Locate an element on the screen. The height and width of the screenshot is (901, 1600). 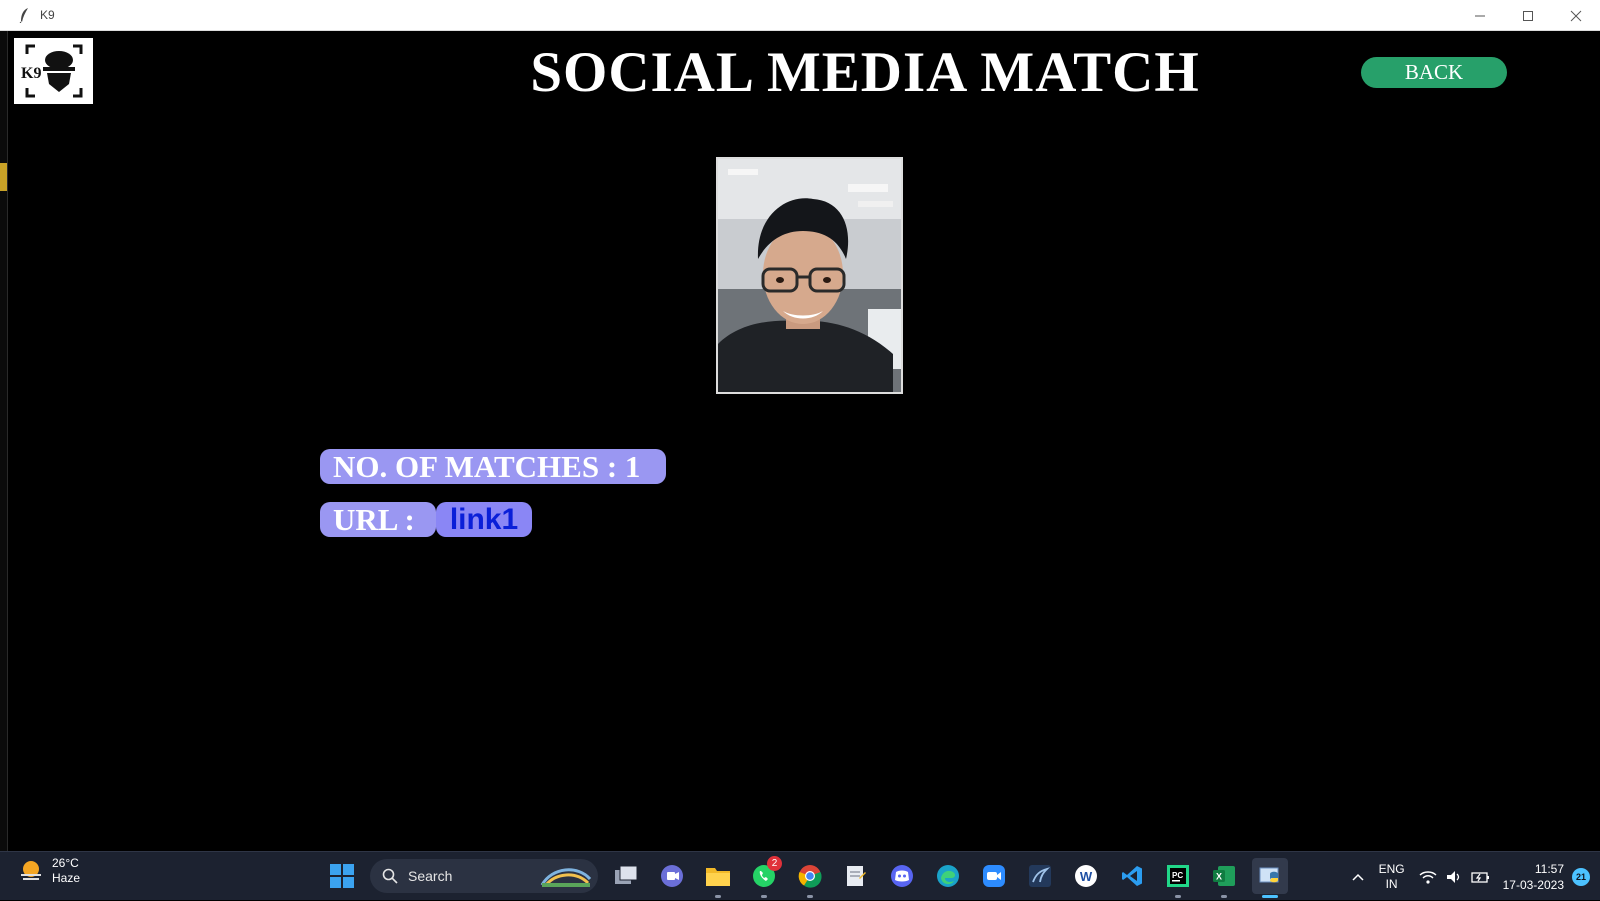
task-view-icon is located at coordinates (626, 874).